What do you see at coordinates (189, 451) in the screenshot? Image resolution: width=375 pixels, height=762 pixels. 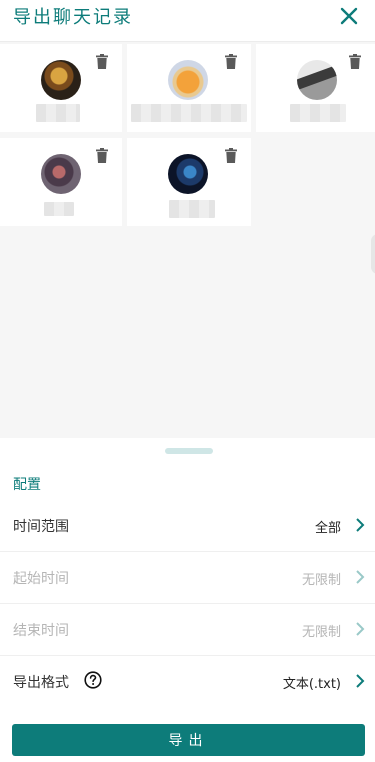 I see `sheet-drag-handle` at bounding box center [189, 451].